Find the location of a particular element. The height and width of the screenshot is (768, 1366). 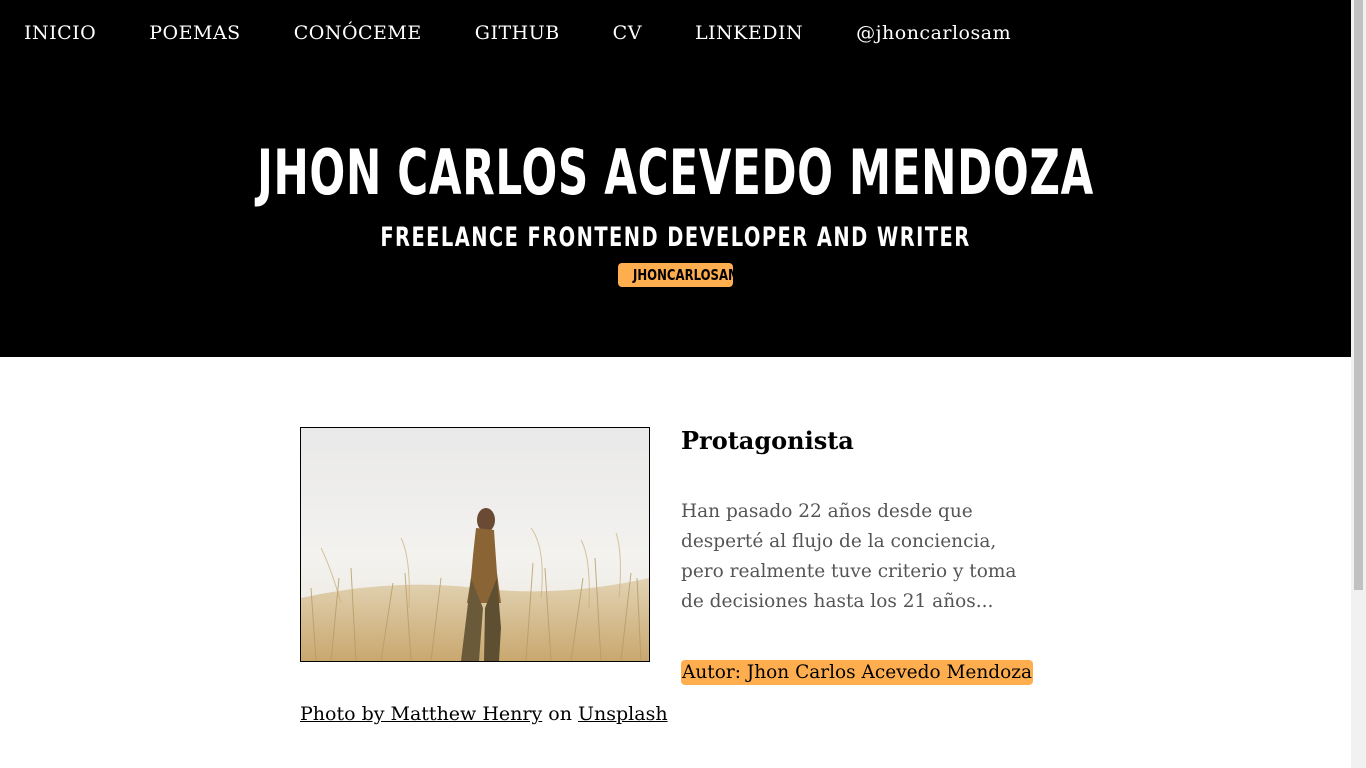

wheat-field-photo is located at coordinates (475, 544).